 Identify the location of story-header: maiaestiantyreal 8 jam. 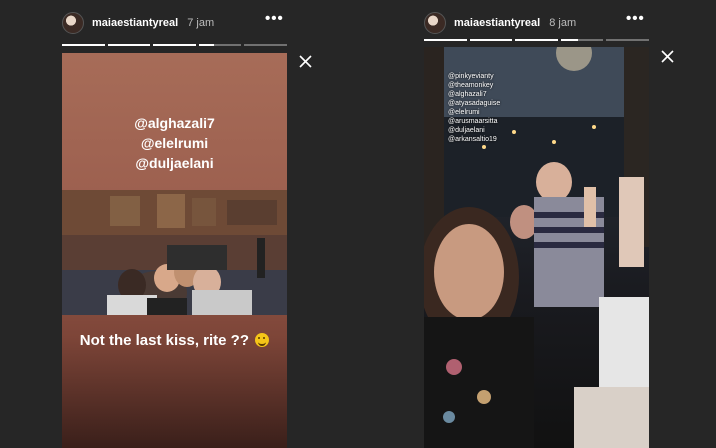
(500, 23).